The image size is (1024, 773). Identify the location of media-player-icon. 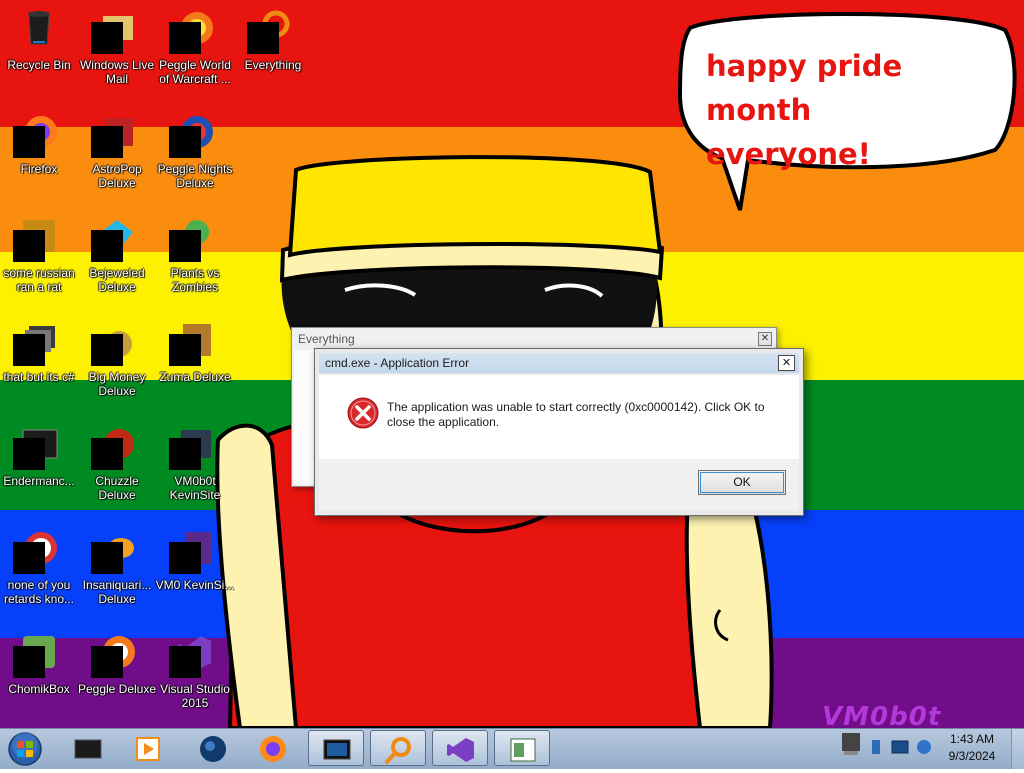
(148, 749).